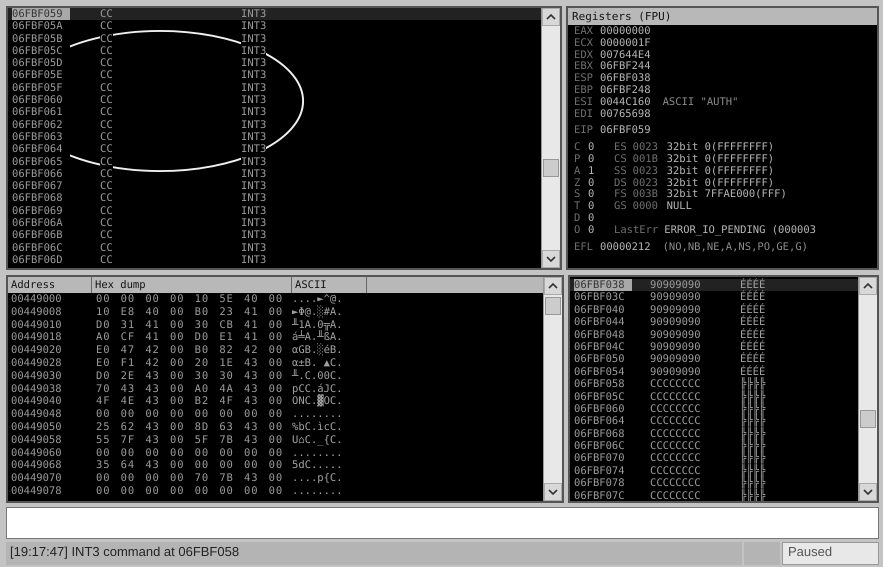  Describe the element at coordinates (274, 100) in the screenshot. I see `disassembly-row: 06FBF060 CC INT3` at that location.